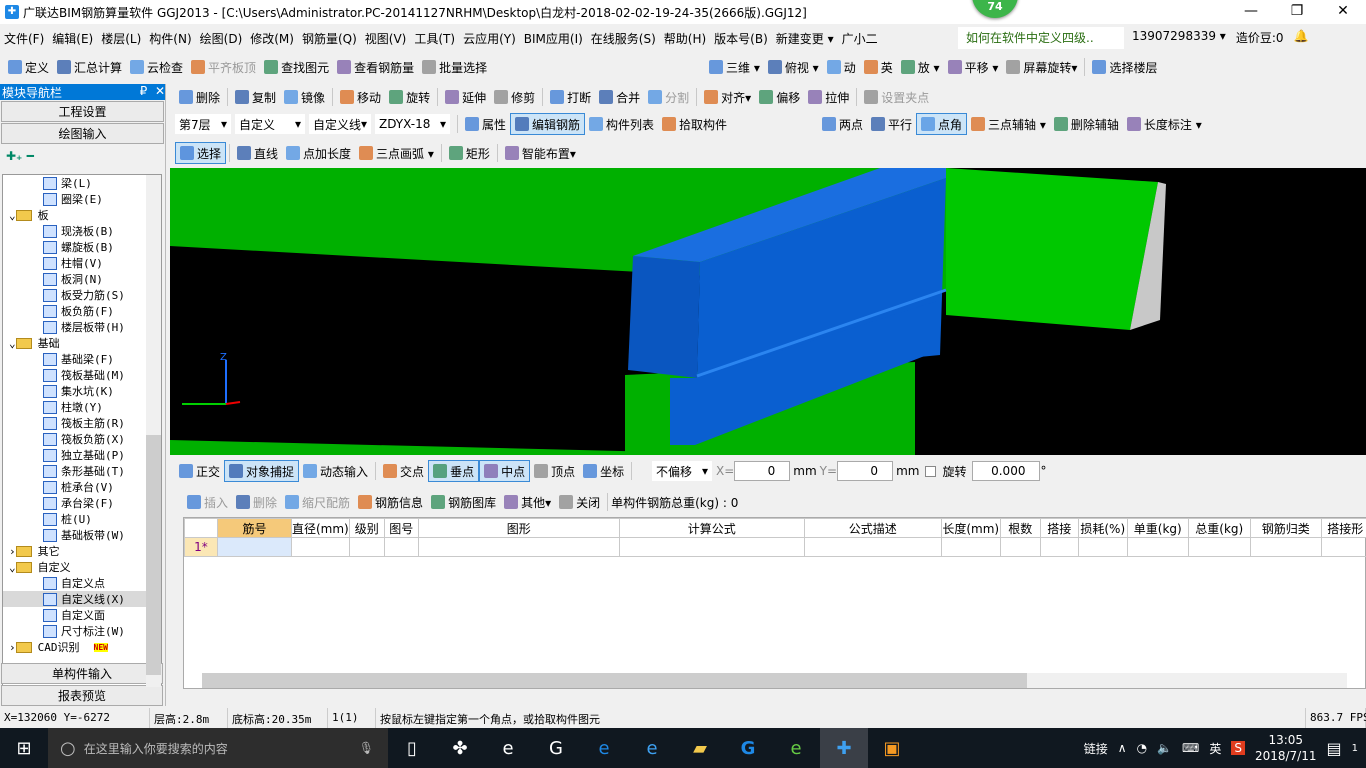  I want to click on toolbar-button-0: 定义, so click(28, 67).